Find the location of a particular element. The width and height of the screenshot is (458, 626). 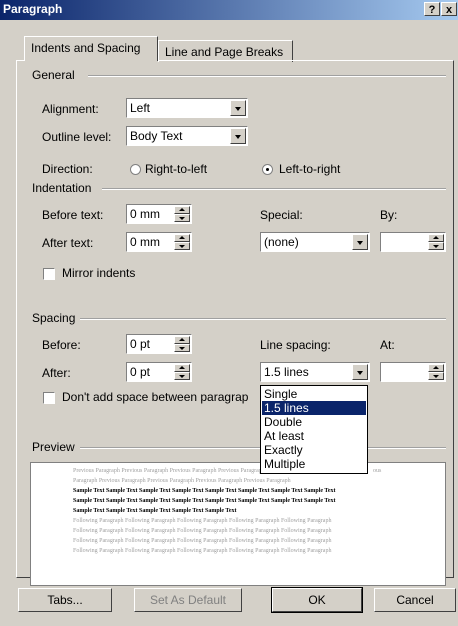

listbox-option-1-5-lines: 1.5 lines is located at coordinates (314, 408).